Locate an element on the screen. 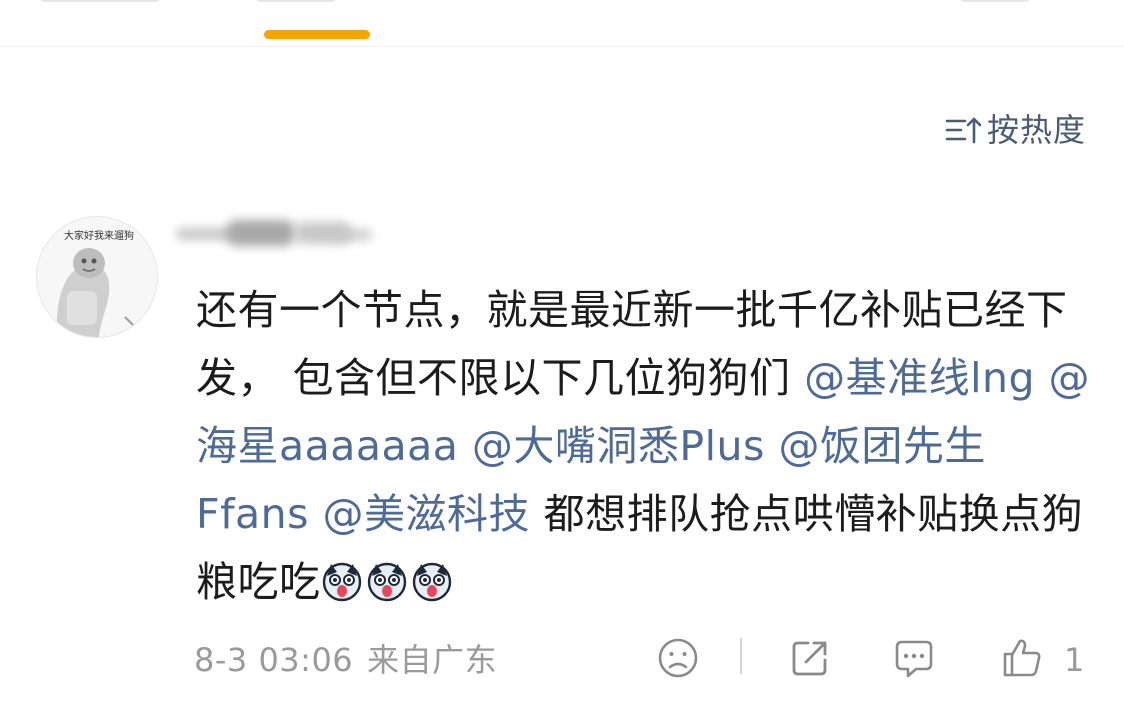  reply-button is located at coordinates (914, 658).